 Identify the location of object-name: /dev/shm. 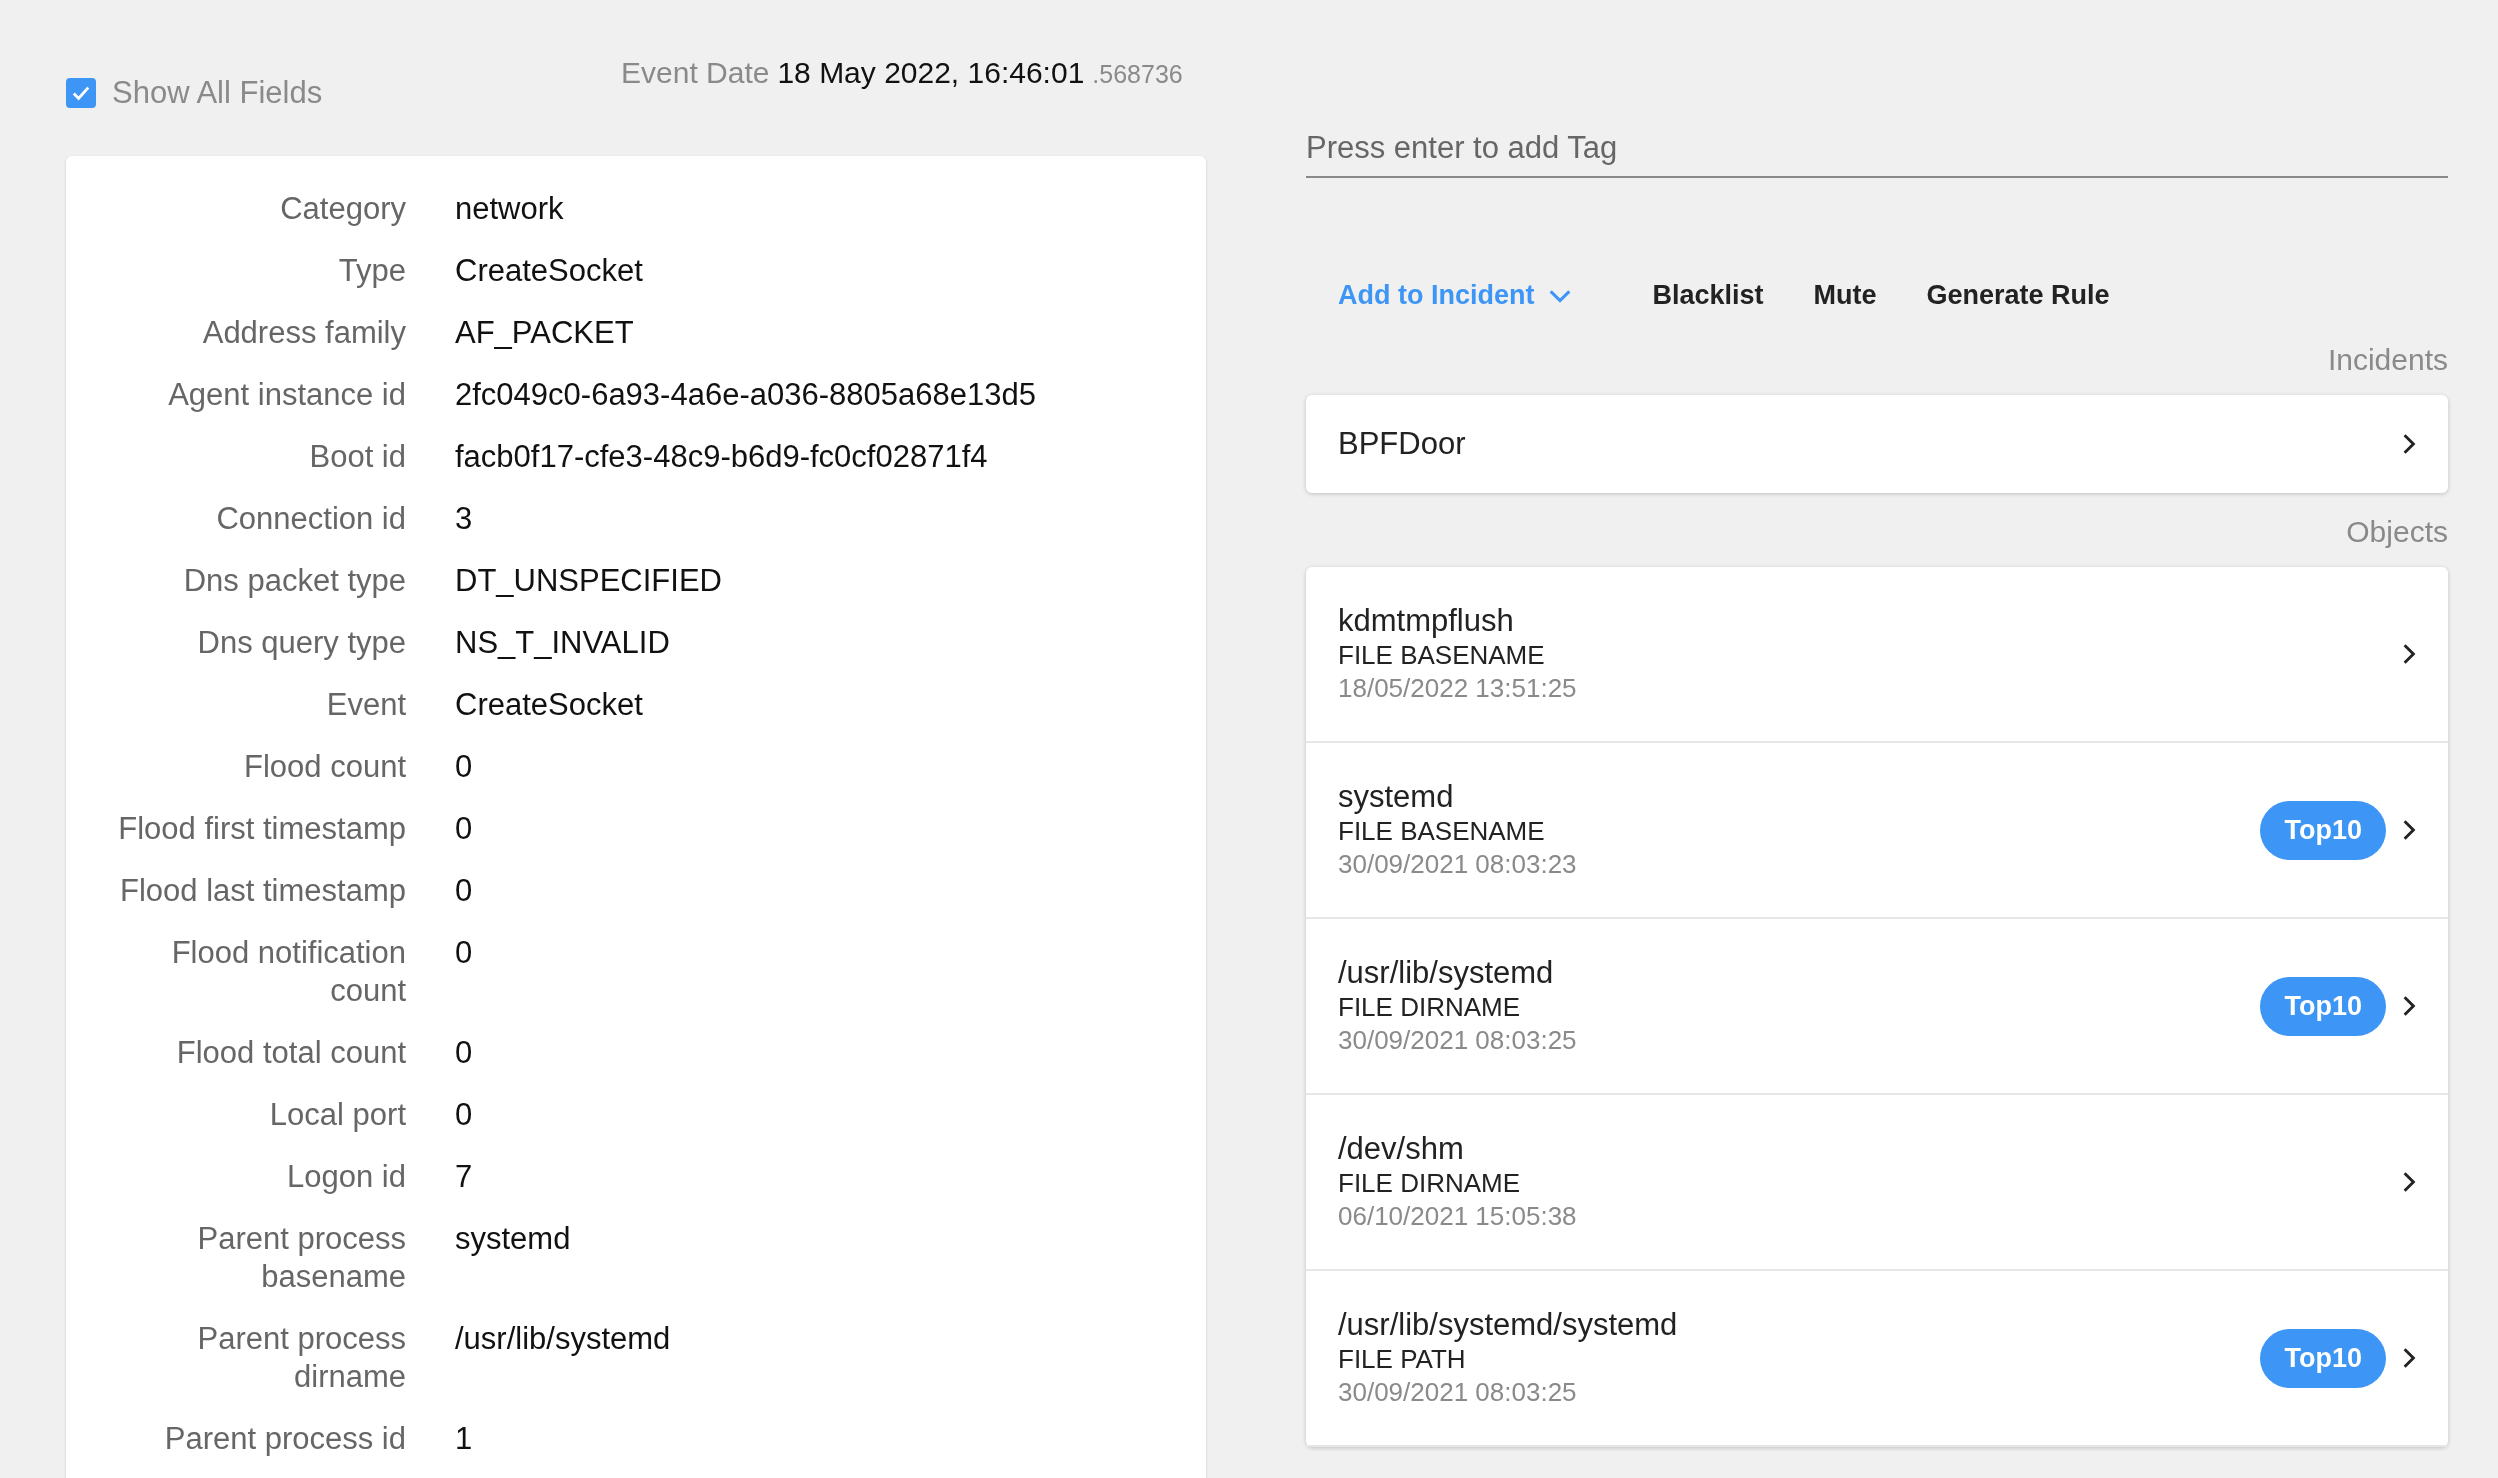
(1401, 1149).